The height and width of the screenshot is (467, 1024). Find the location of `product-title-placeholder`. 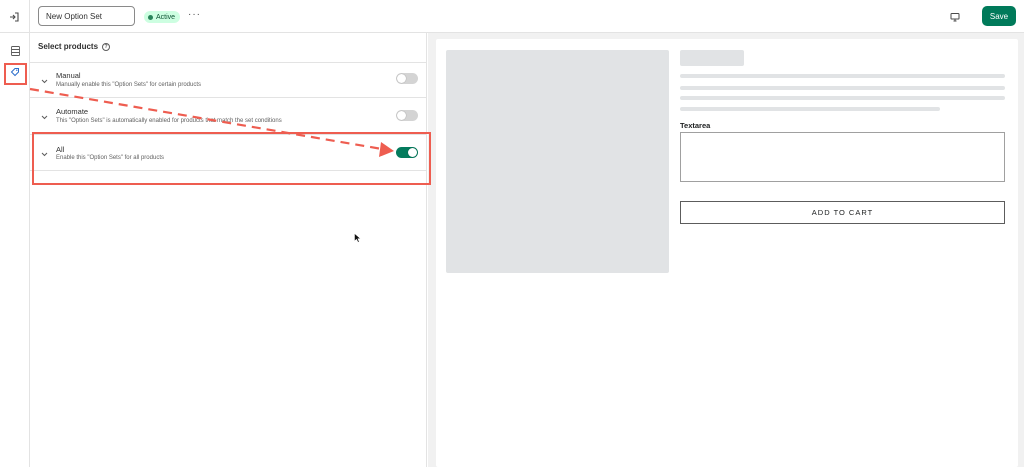

product-title-placeholder is located at coordinates (712, 58).